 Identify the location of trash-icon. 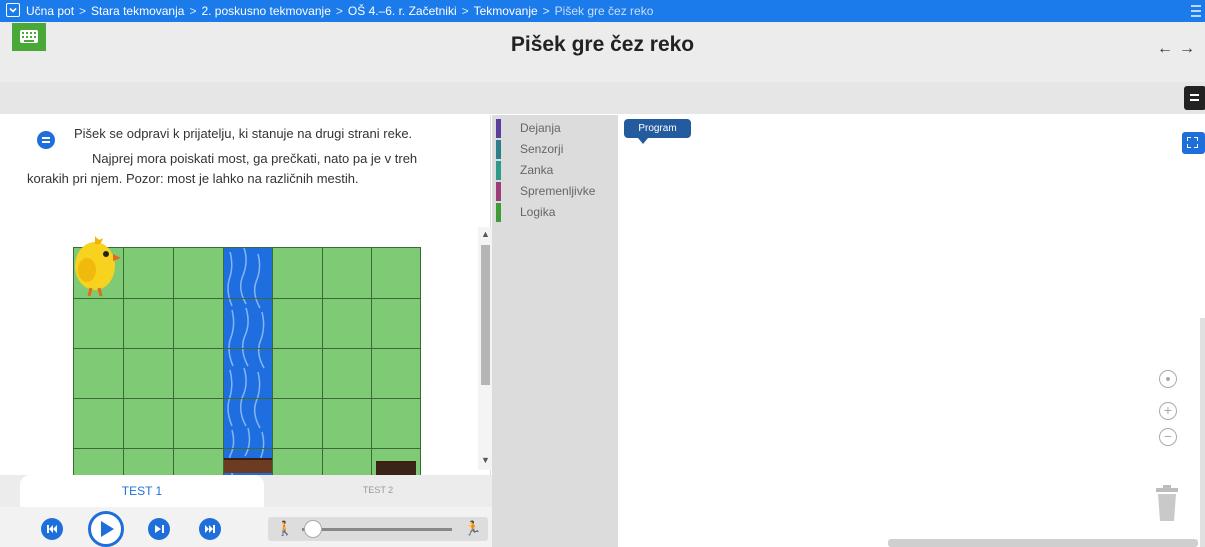
(1167, 503).